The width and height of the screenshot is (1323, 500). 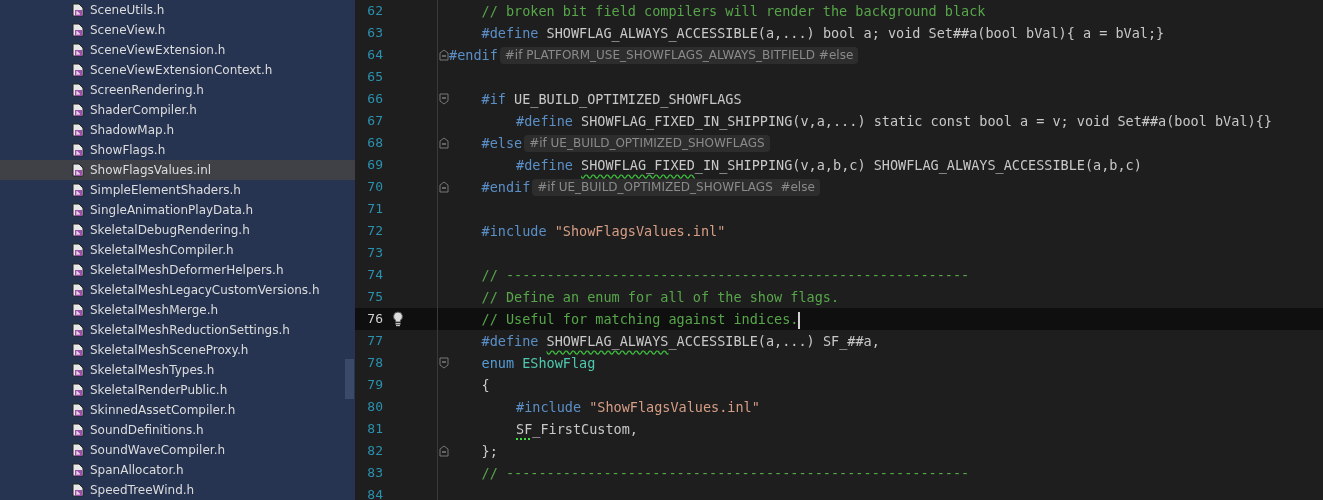 What do you see at coordinates (177, 250) in the screenshot?
I see `file-tree-item: SkeletalMeshCompiler.h` at bounding box center [177, 250].